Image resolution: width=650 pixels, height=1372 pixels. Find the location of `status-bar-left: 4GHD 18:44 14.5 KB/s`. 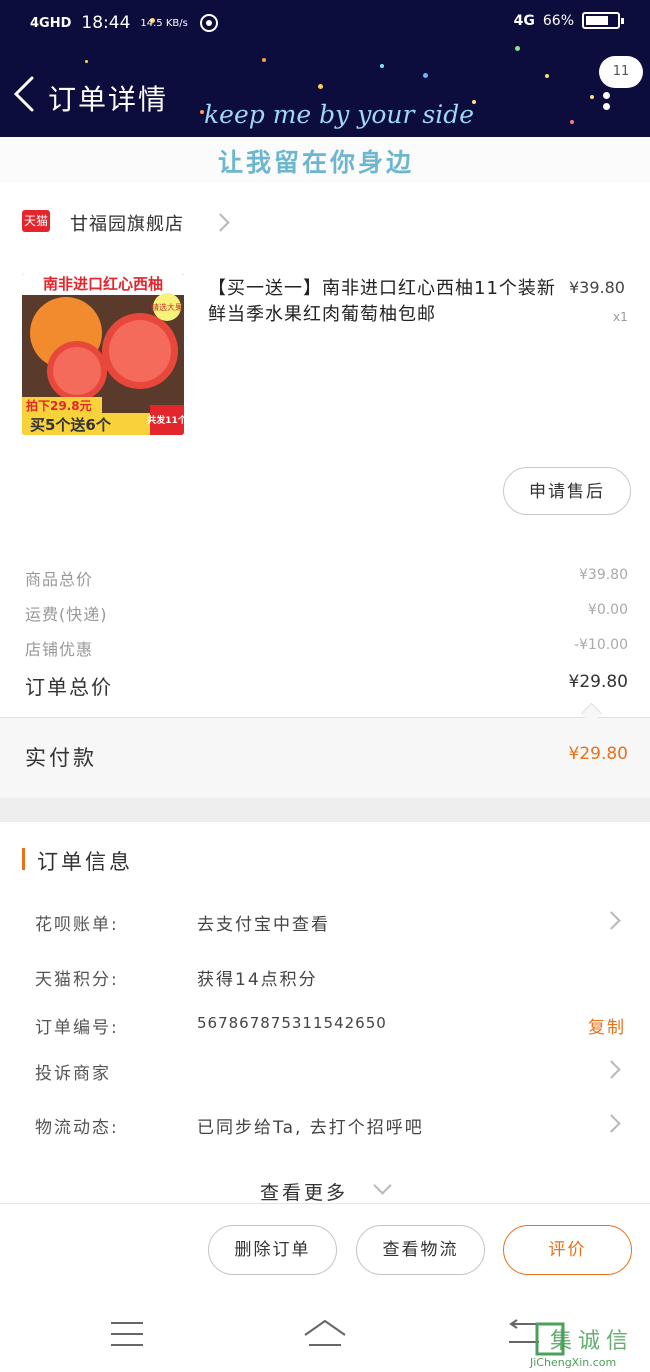

status-bar-left: 4GHD 18:44 14.5 KB/s is located at coordinates (125, 23).